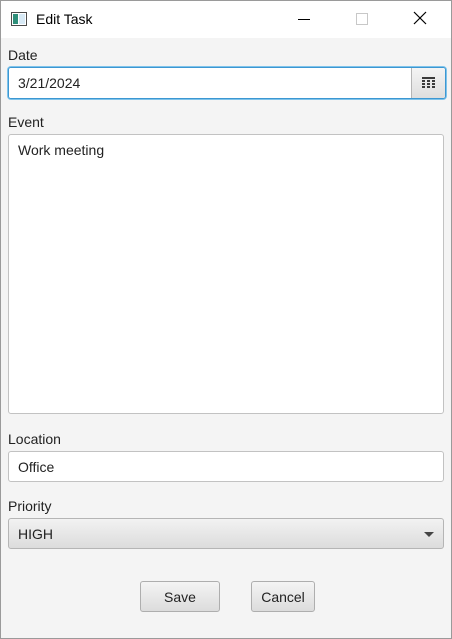 The height and width of the screenshot is (639, 452). I want to click on calendar-icon, so click(428, 83).